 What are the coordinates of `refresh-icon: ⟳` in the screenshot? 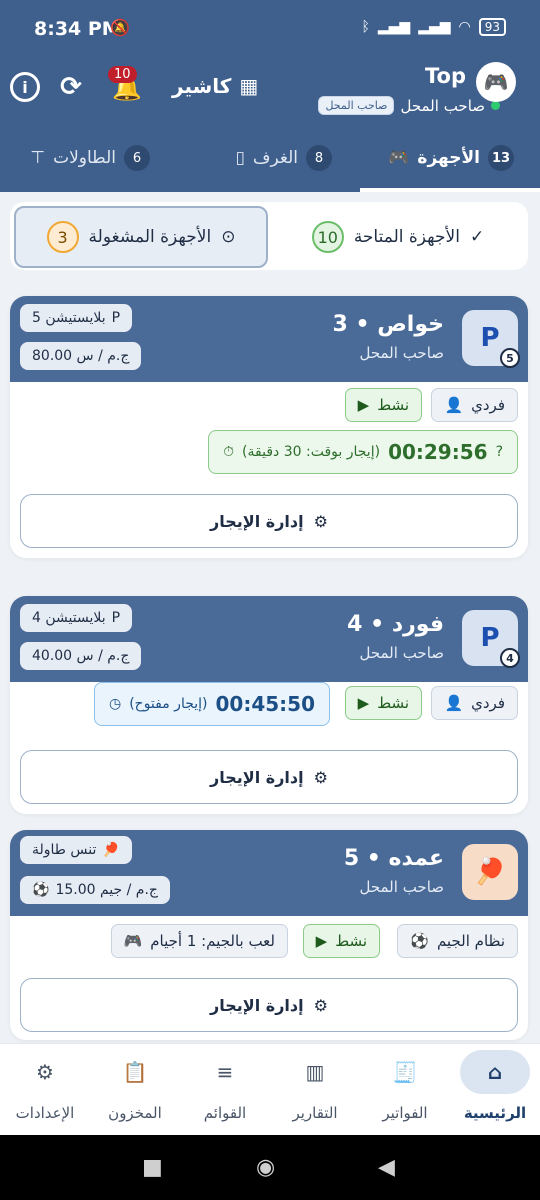 It's located at (71, 87).